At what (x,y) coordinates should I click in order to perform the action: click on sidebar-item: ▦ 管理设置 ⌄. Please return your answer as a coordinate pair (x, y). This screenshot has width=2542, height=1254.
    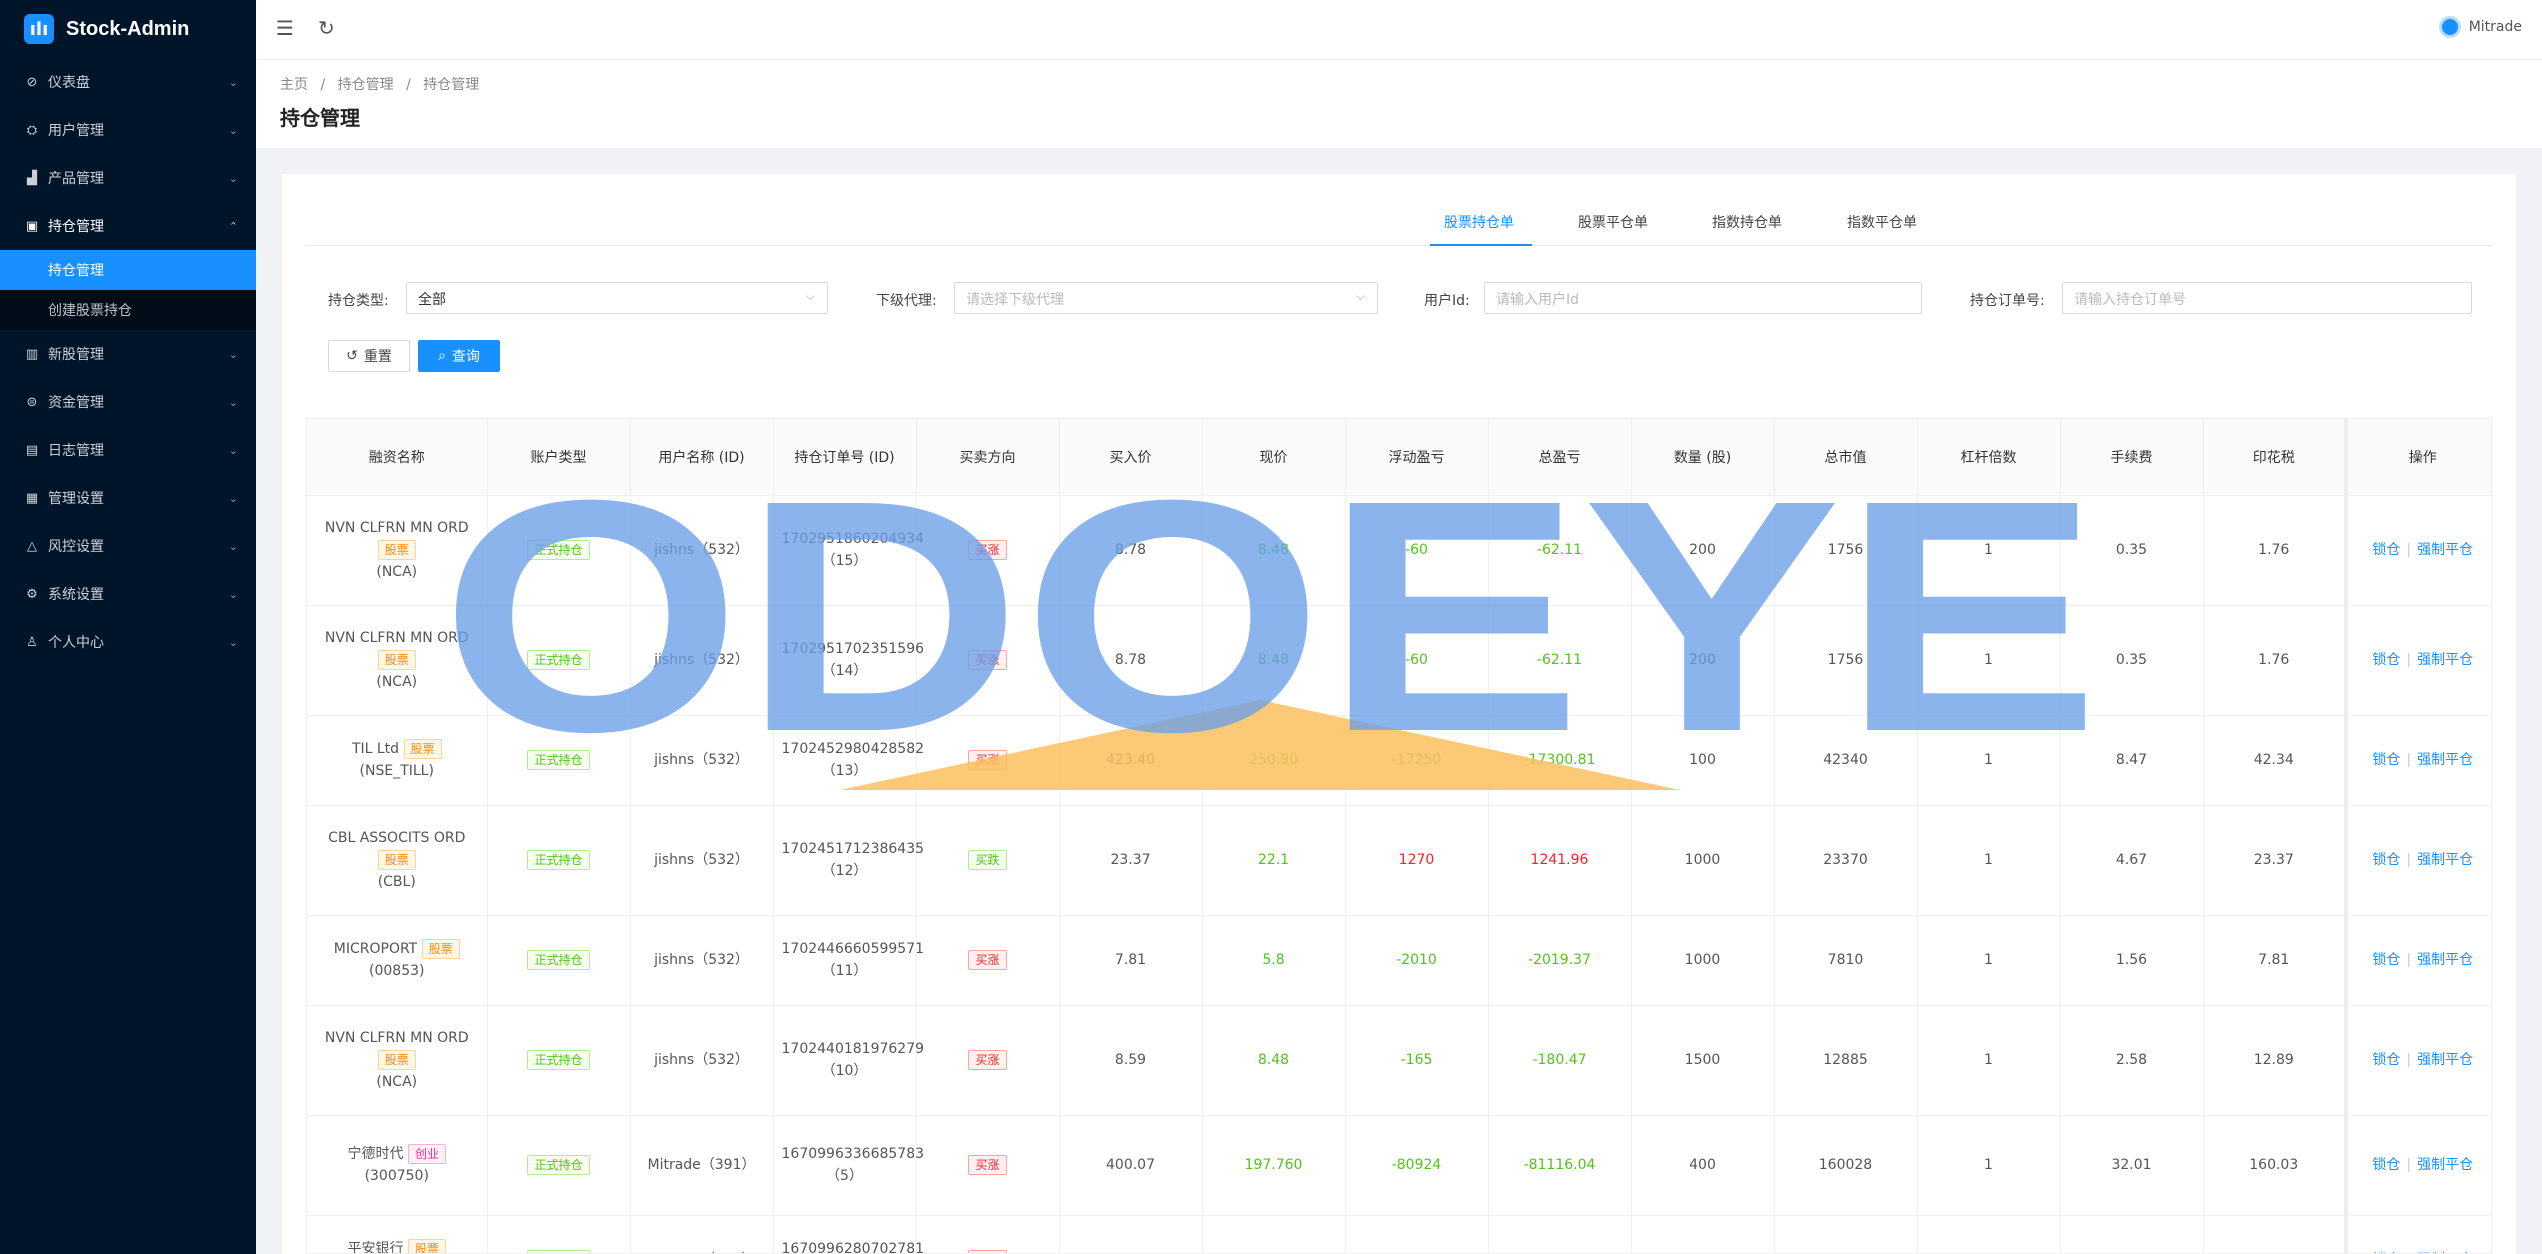
    Looking at the image, I should click on (128, 498).